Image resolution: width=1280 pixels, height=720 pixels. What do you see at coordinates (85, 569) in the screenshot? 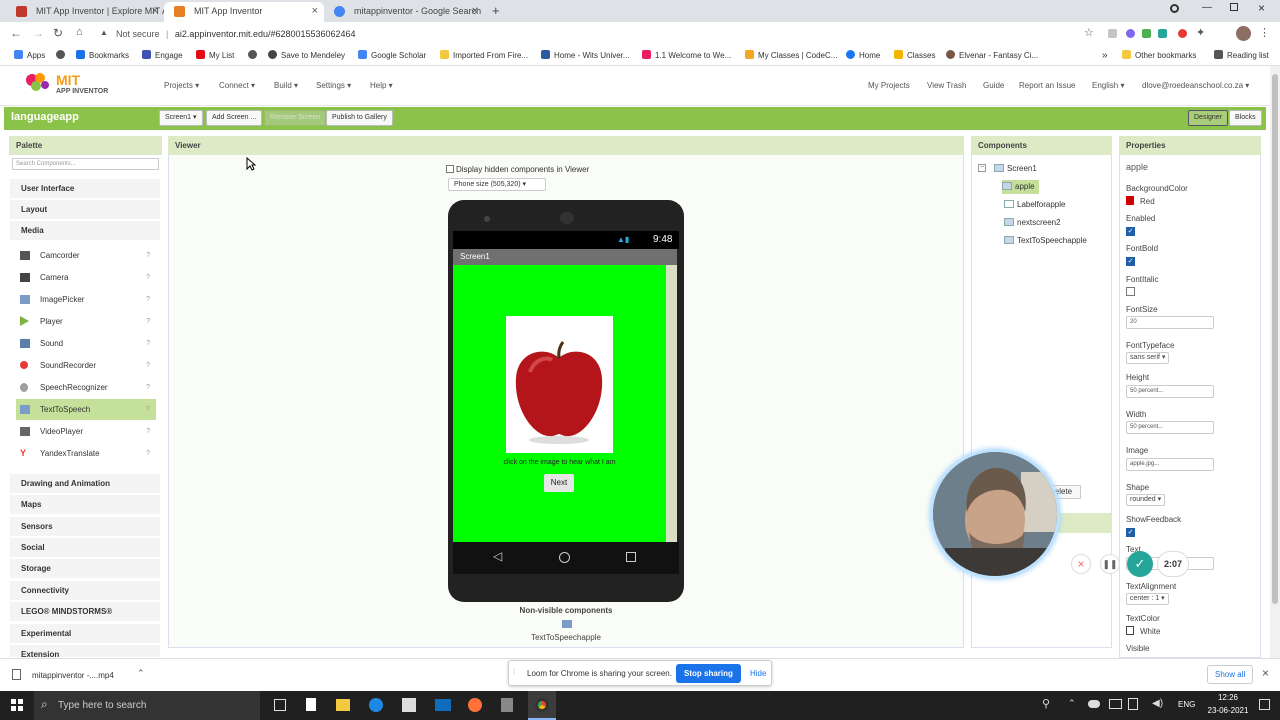
I see `palette-category-storage: Storage` at bounding box center [85, 569].